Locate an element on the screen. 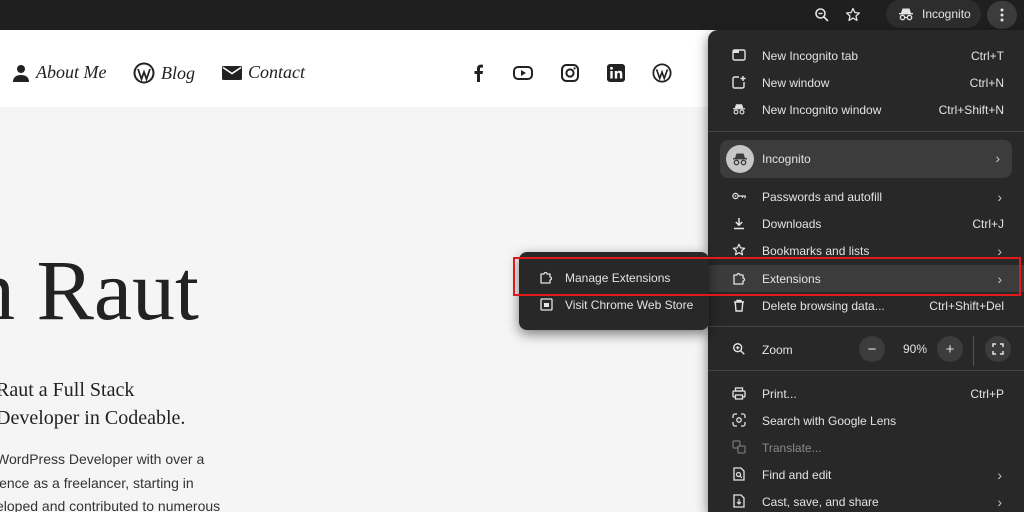  hero-name: n Raut is located at coordinates (99, 290).